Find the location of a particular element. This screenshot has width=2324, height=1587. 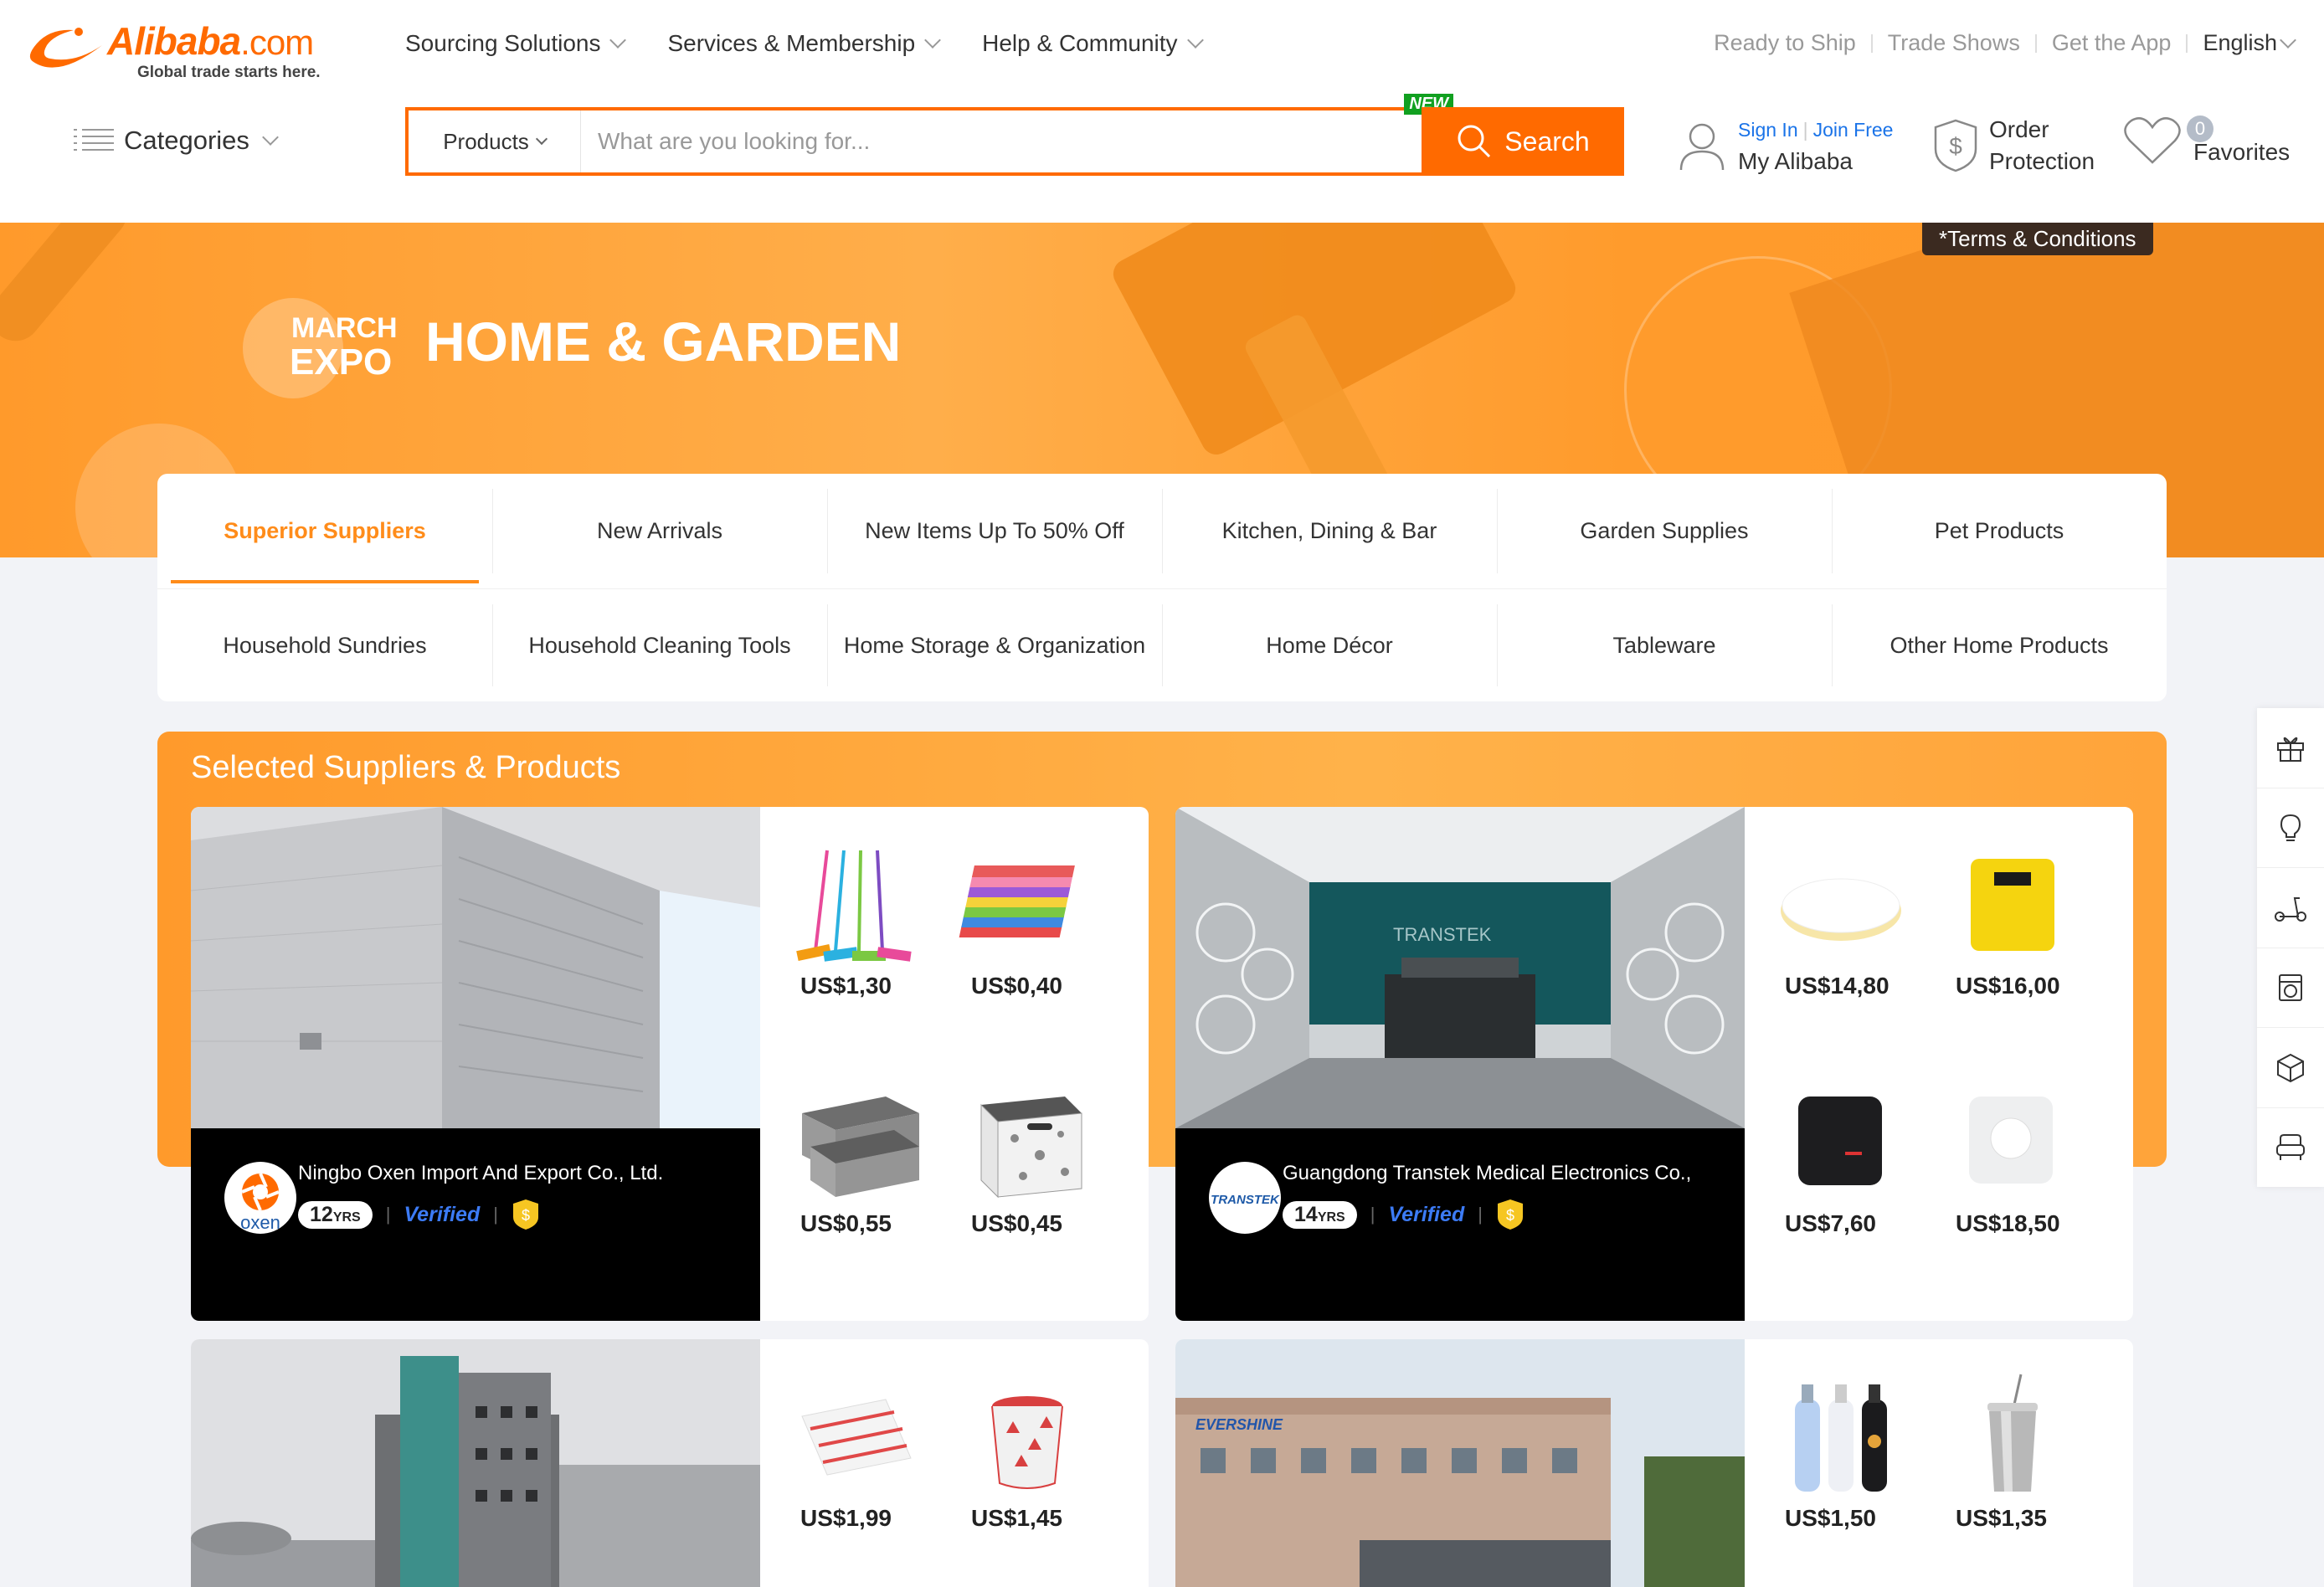

language-selector: English is located at coordinates (2249, 43).